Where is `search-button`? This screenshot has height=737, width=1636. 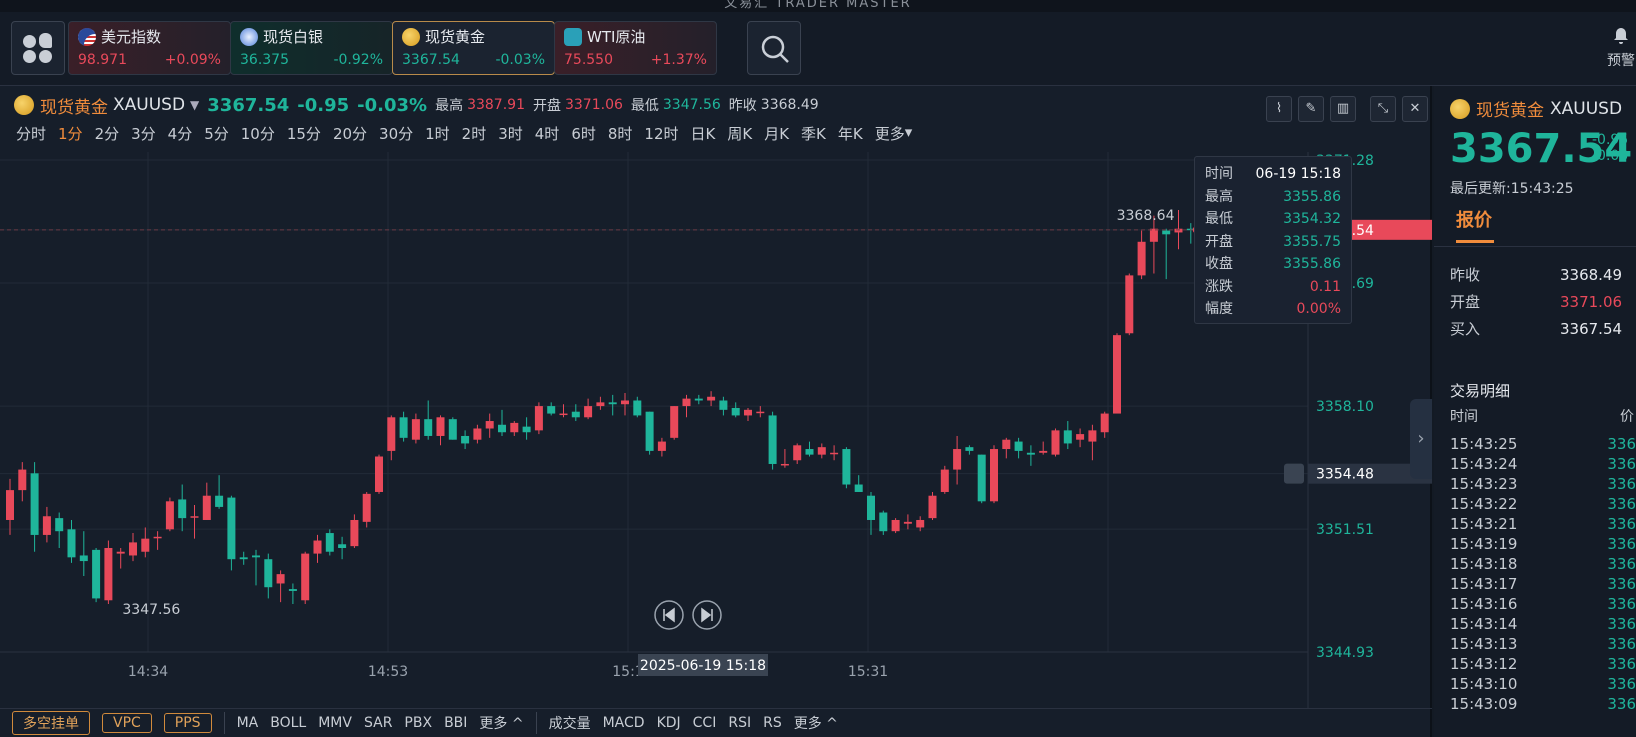 search-button is located at coordinates (774, 48).